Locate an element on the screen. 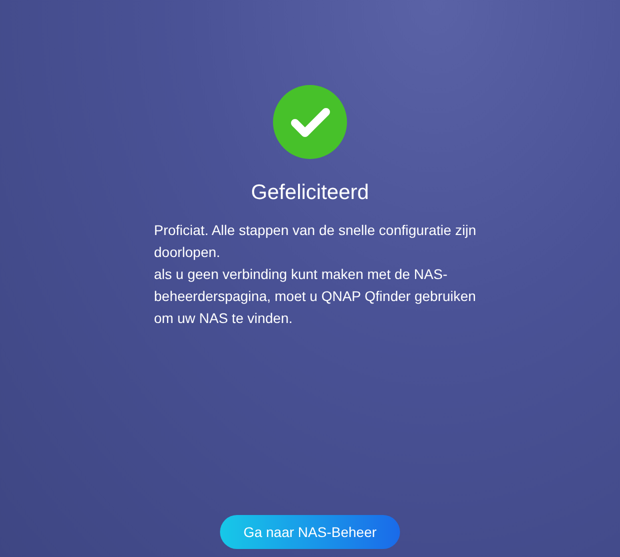  message-text: als u geen verbinding kunt maken met de NAS-beheerderspagina, moet u QNAP Qfinder gebruiken om uw NAS te vinden. is located at coordinates (315, 296).